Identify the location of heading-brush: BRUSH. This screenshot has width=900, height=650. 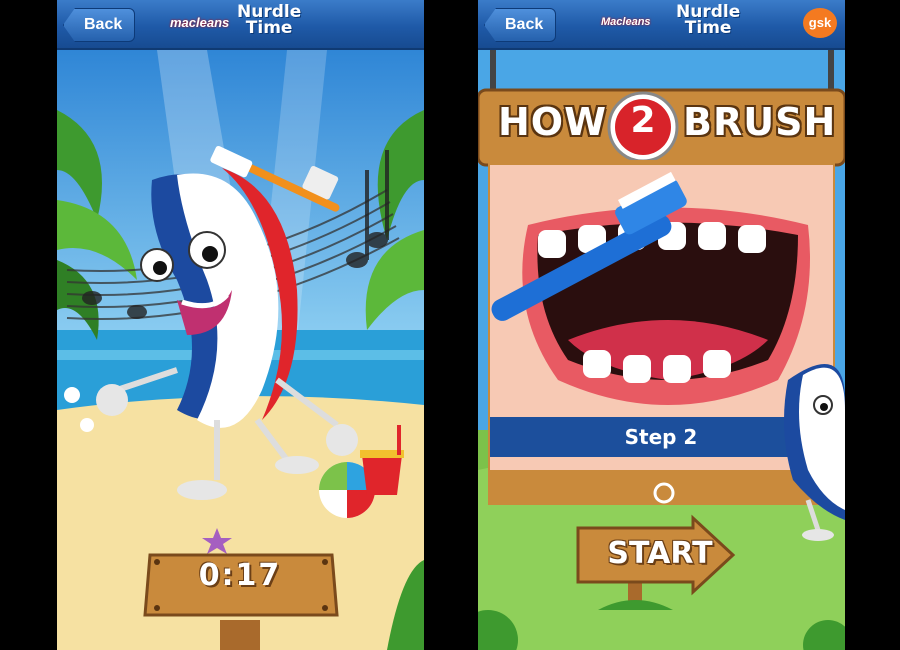
(760, 122).